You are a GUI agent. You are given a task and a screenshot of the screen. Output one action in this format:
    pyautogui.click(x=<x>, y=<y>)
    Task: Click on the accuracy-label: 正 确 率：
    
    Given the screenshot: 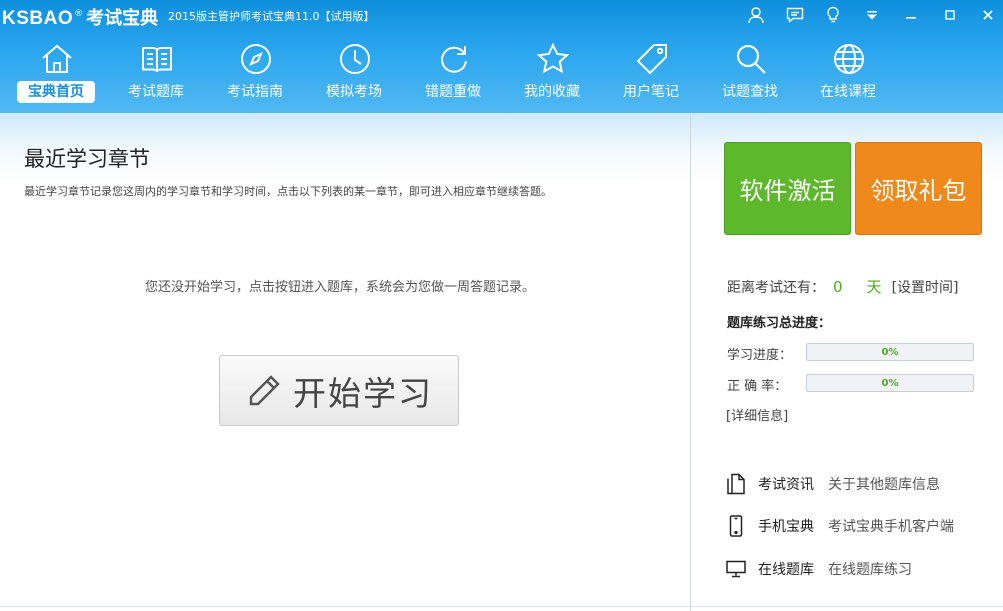 What is the action you would take?
    pyautogui.click(x=757, y=386)
    